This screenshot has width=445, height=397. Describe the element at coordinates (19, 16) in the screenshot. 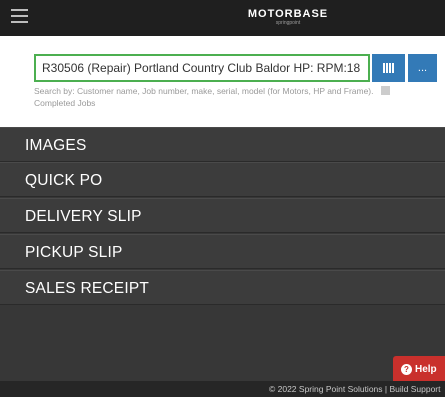

I see `hamburger-menu-icon` at that location.